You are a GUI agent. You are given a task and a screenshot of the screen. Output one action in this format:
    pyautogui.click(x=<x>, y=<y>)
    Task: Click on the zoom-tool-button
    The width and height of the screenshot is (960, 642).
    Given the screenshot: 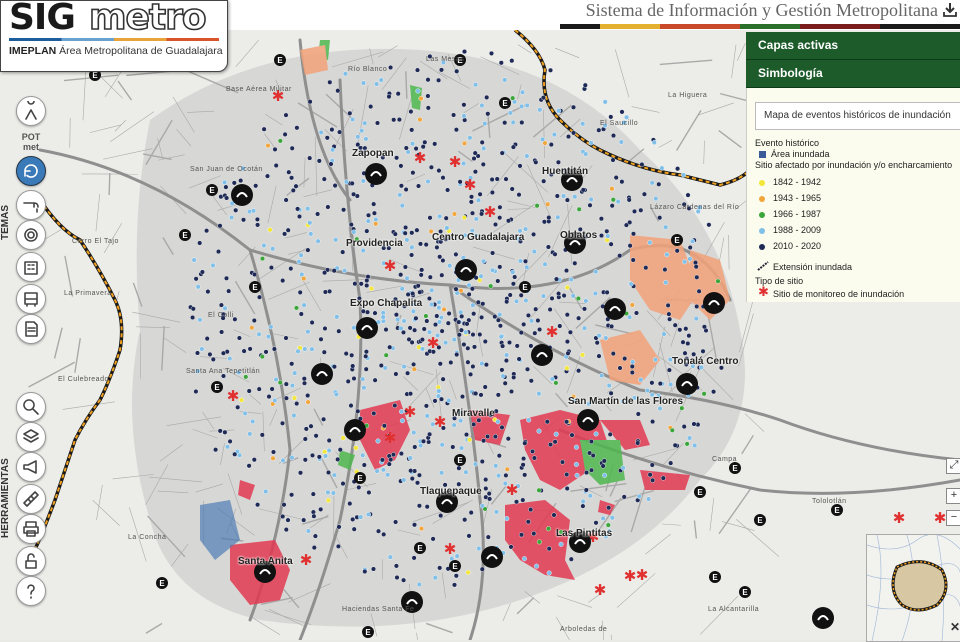 What is the action you would take?
    pyautogui.click(x=31, y=407)
    